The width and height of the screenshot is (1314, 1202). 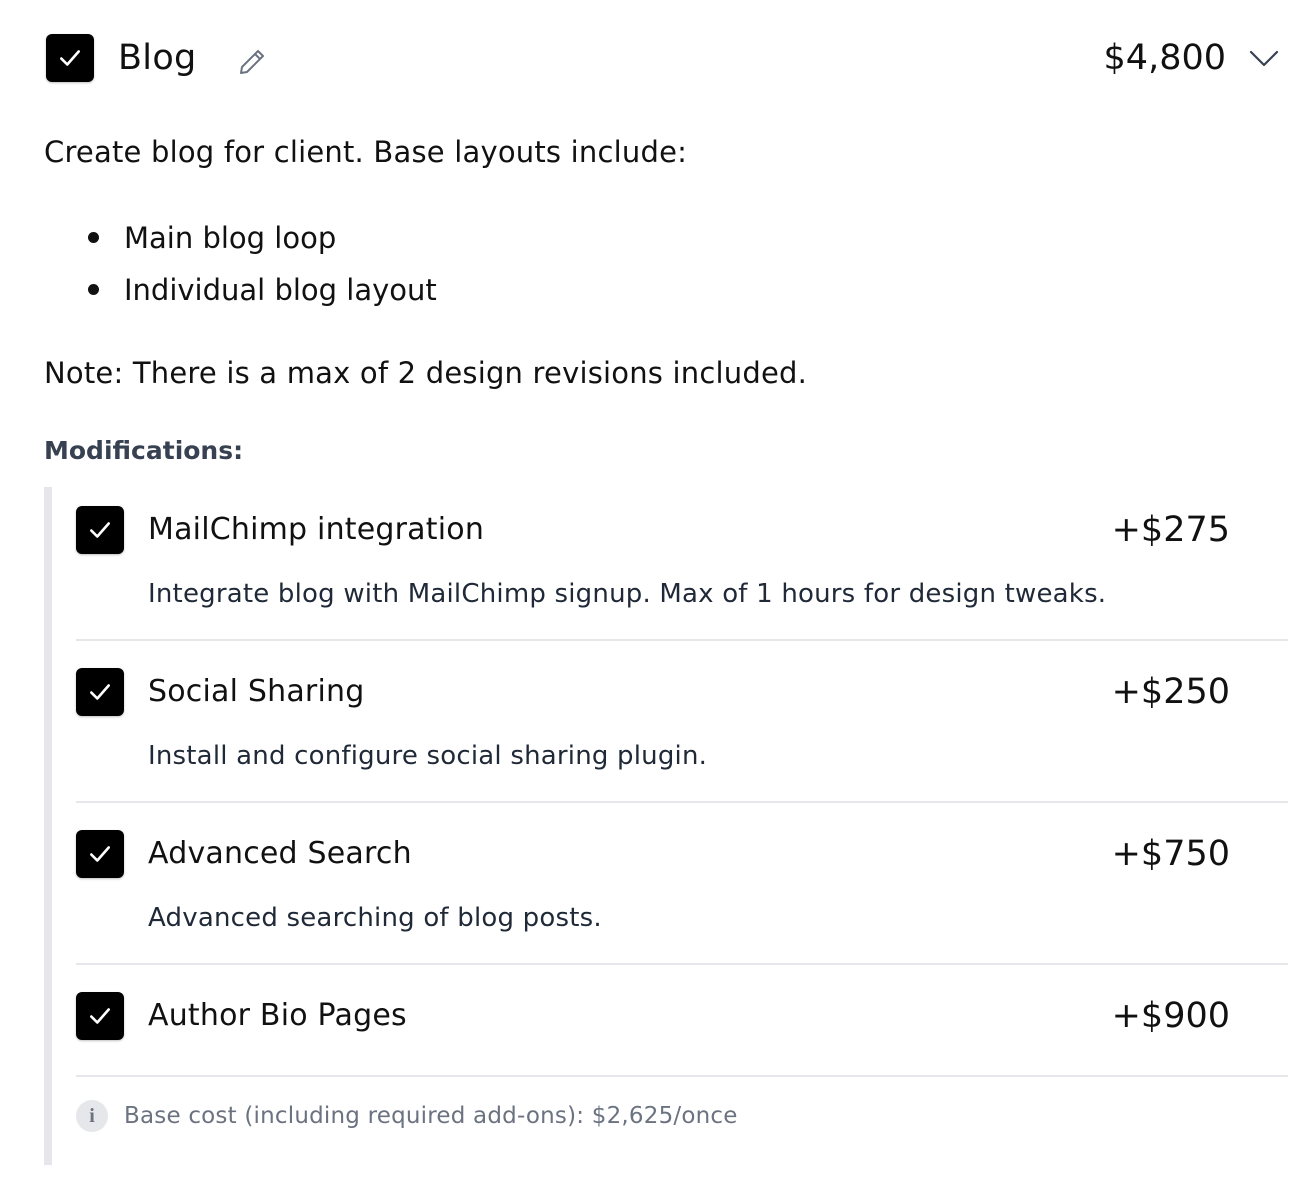 What do you see at coordinates (240, 290) in the screenshot?
I see `list-item: Individual blog layout` at bounding box center [240, 290].